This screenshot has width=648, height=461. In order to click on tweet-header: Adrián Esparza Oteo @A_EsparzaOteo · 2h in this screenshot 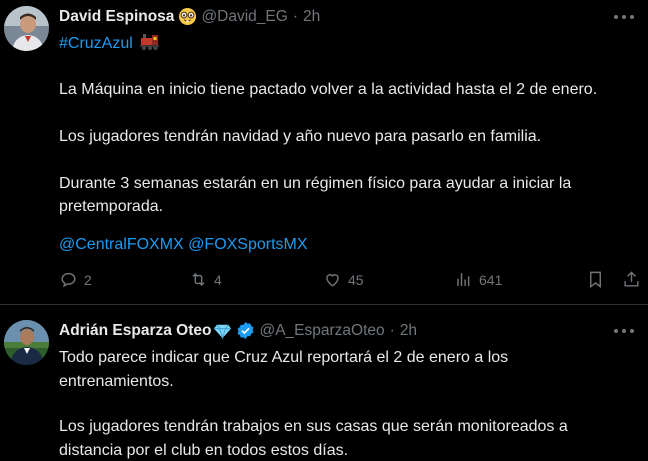, I will do `click(238, 330)`.